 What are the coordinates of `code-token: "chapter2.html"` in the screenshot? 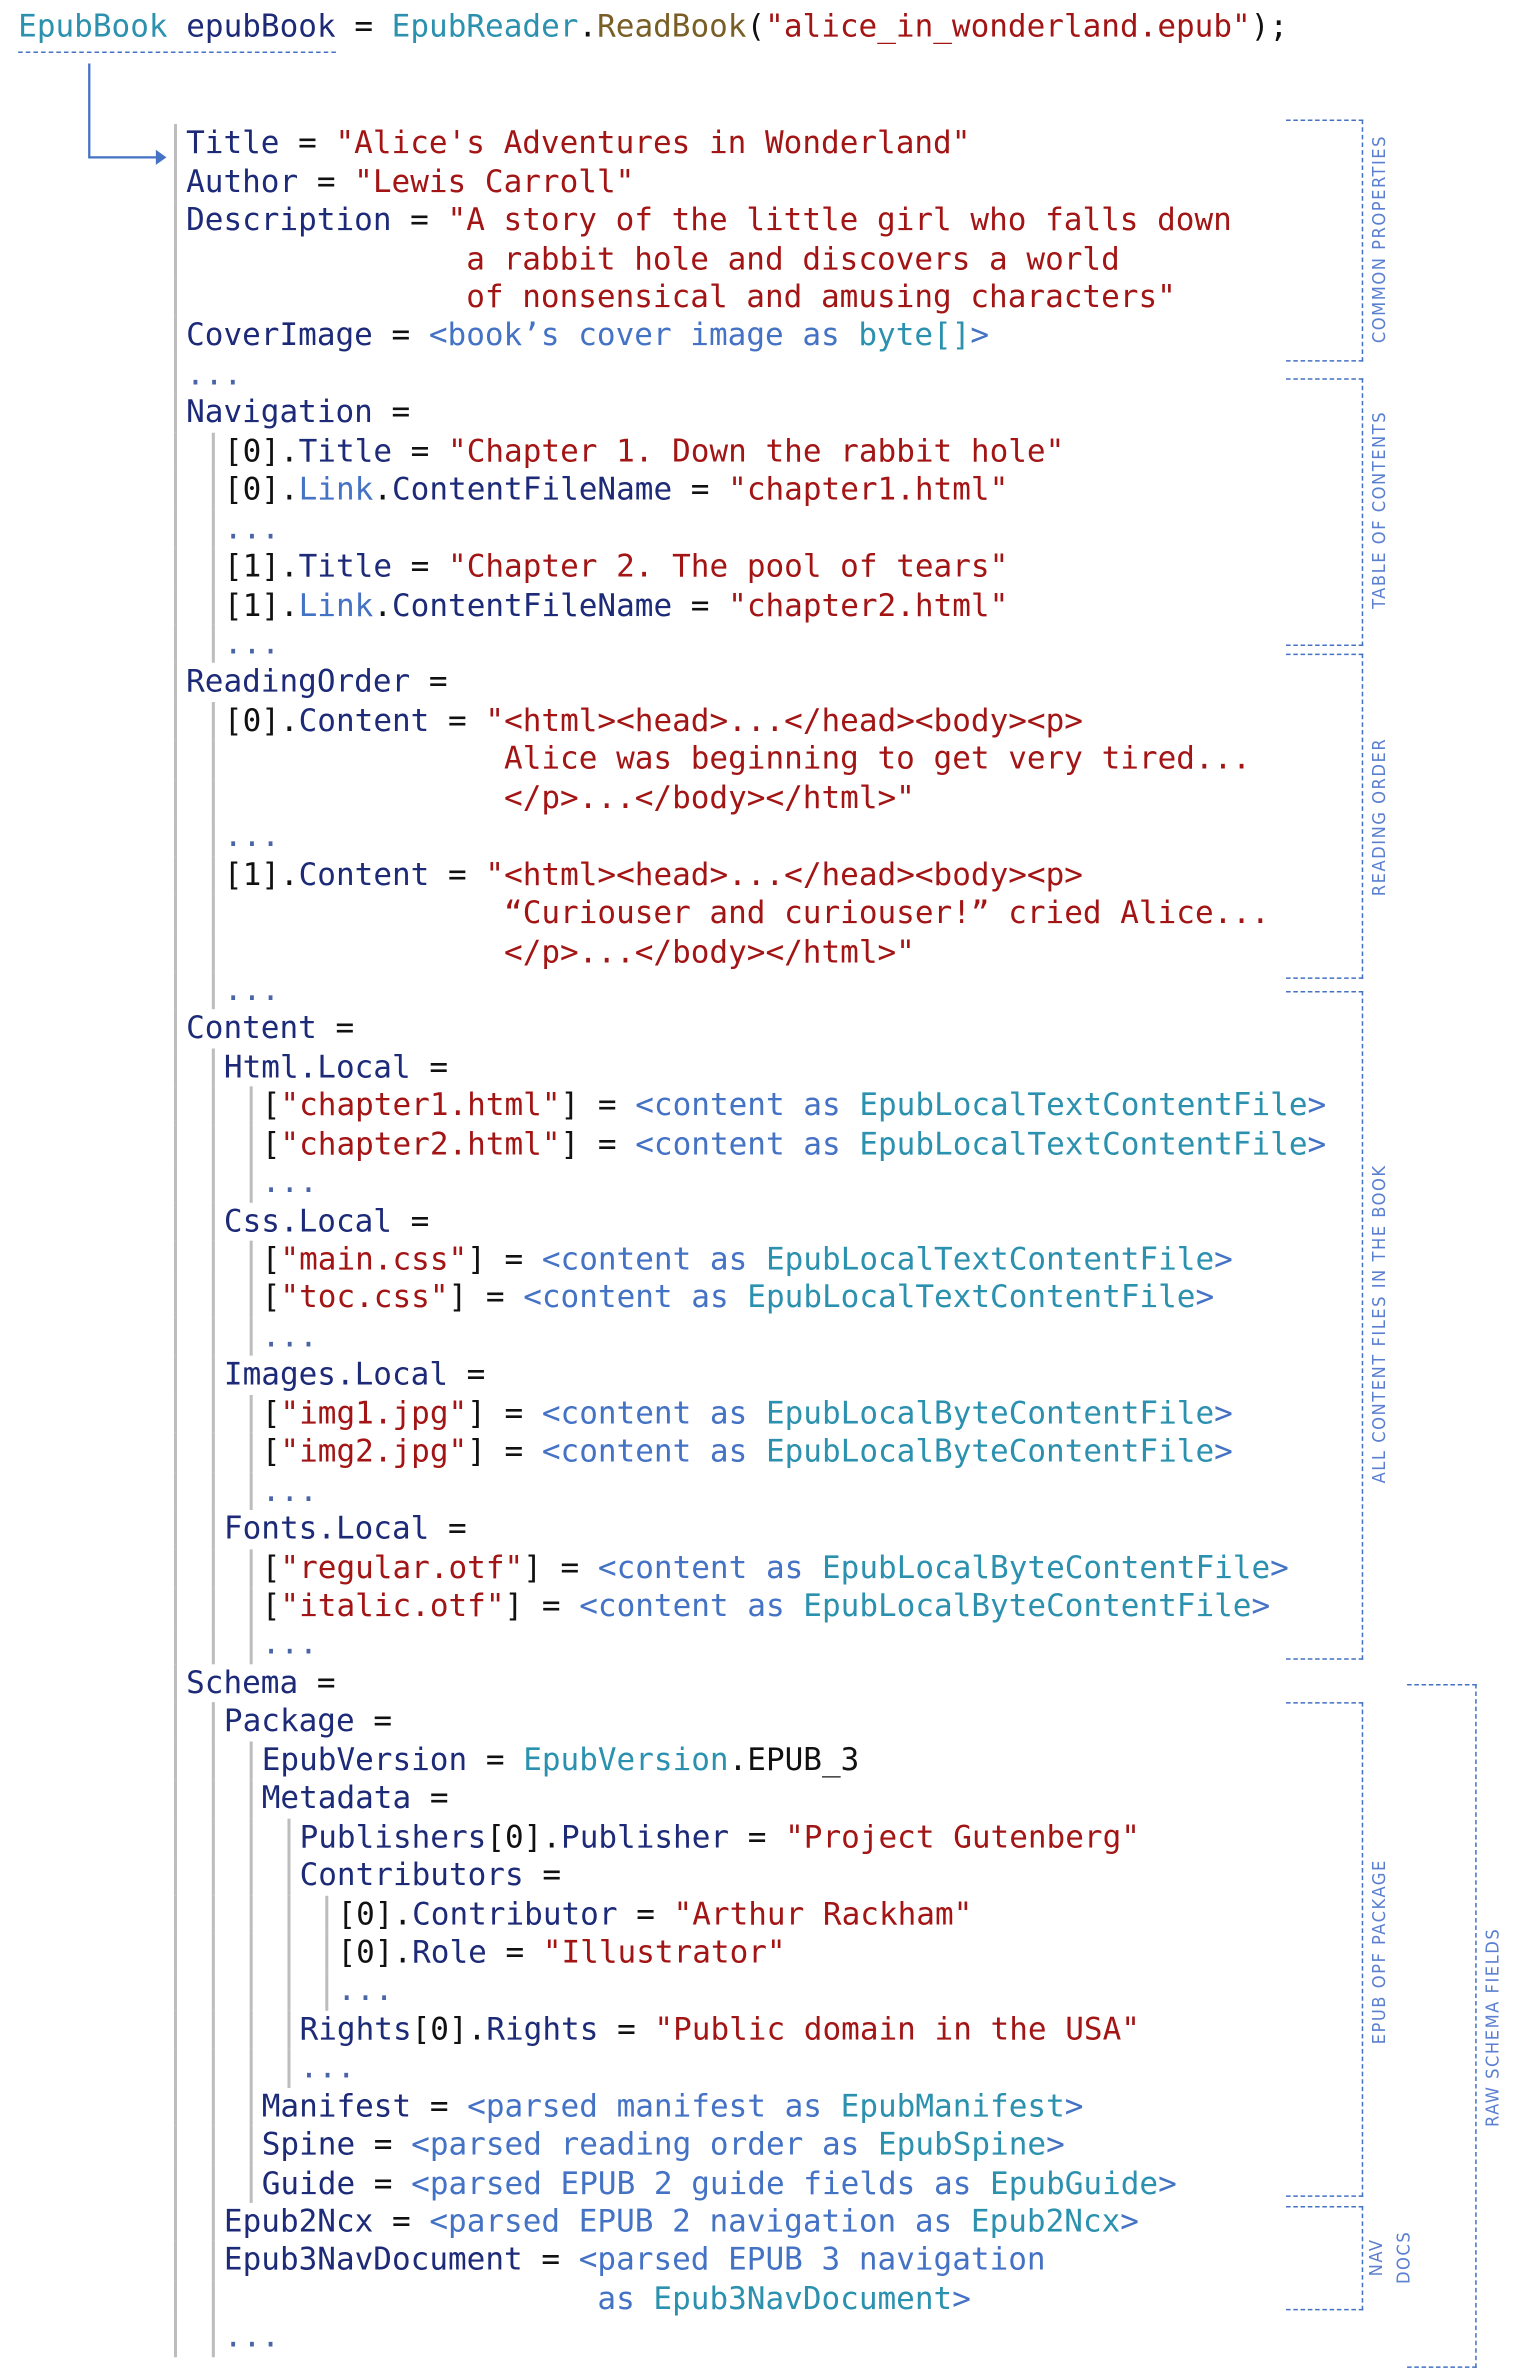 It's located at (420, 1143).